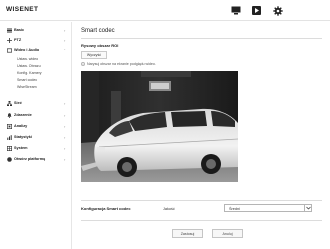 This screenshot has width=330, height=249. I want to click on quality-label: Jakość, so click(169, 209).